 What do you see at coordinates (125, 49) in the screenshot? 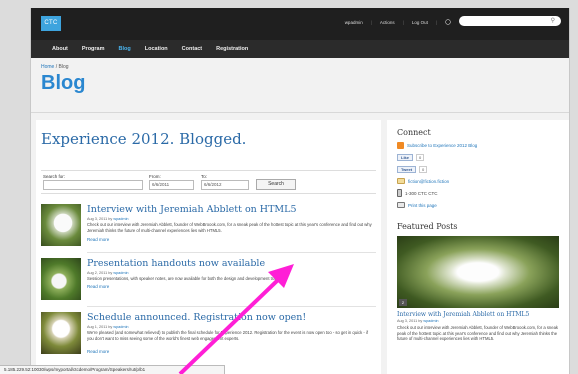
I see `nav-blog: Blog` at bounding box center [125, 49].